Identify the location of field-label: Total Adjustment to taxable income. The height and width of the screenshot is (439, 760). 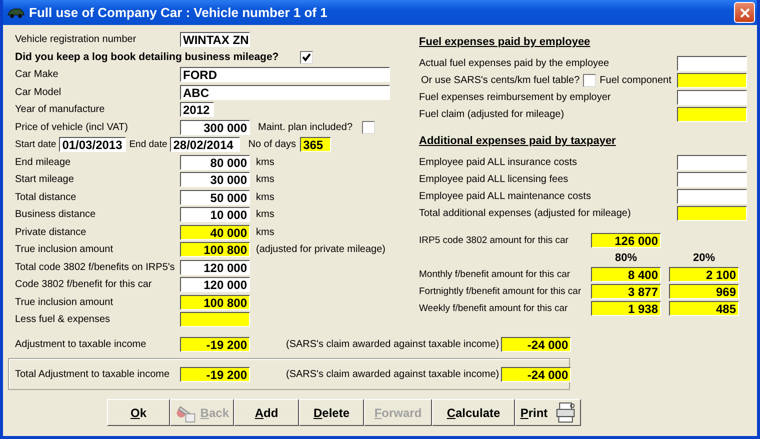
(93, 374).